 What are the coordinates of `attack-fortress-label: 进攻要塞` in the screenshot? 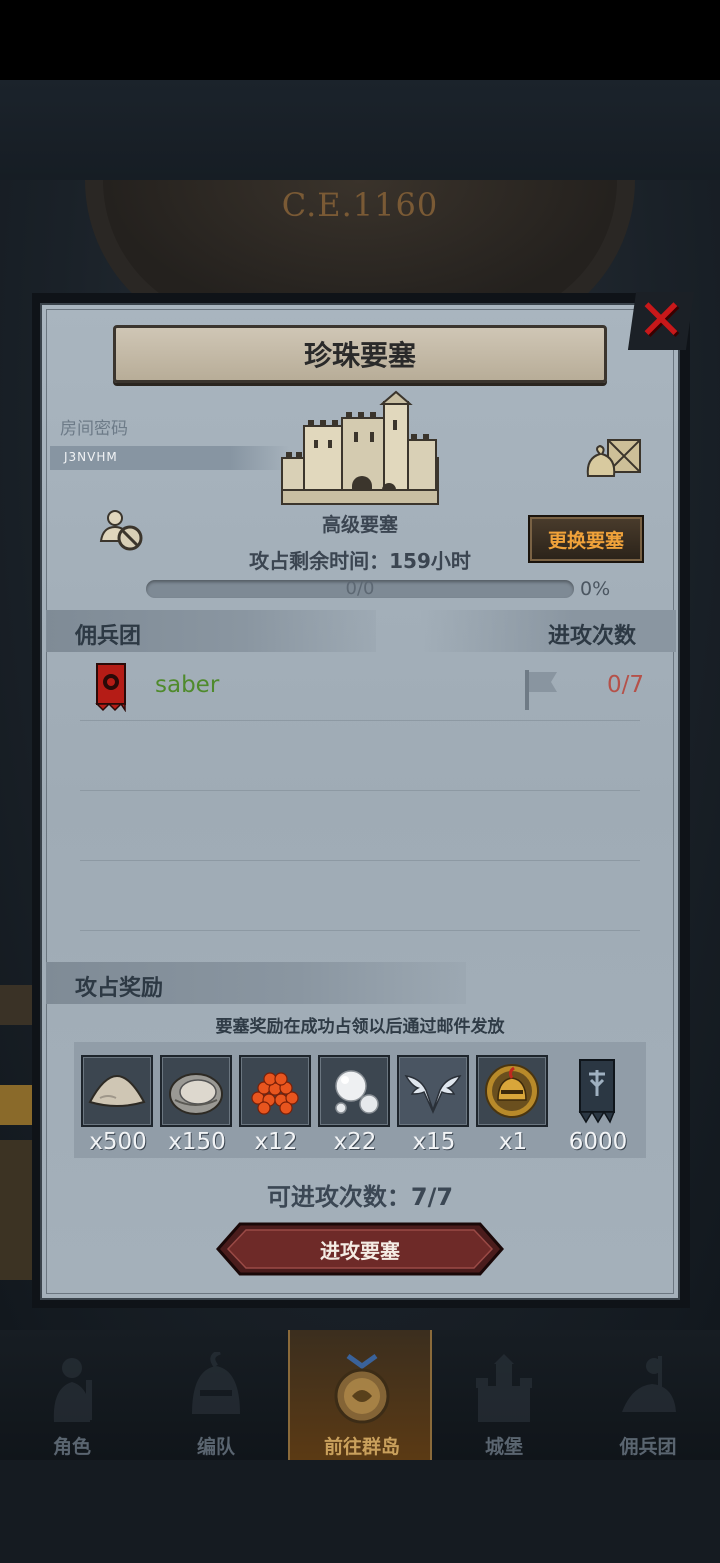 It's located at (360, 1251).